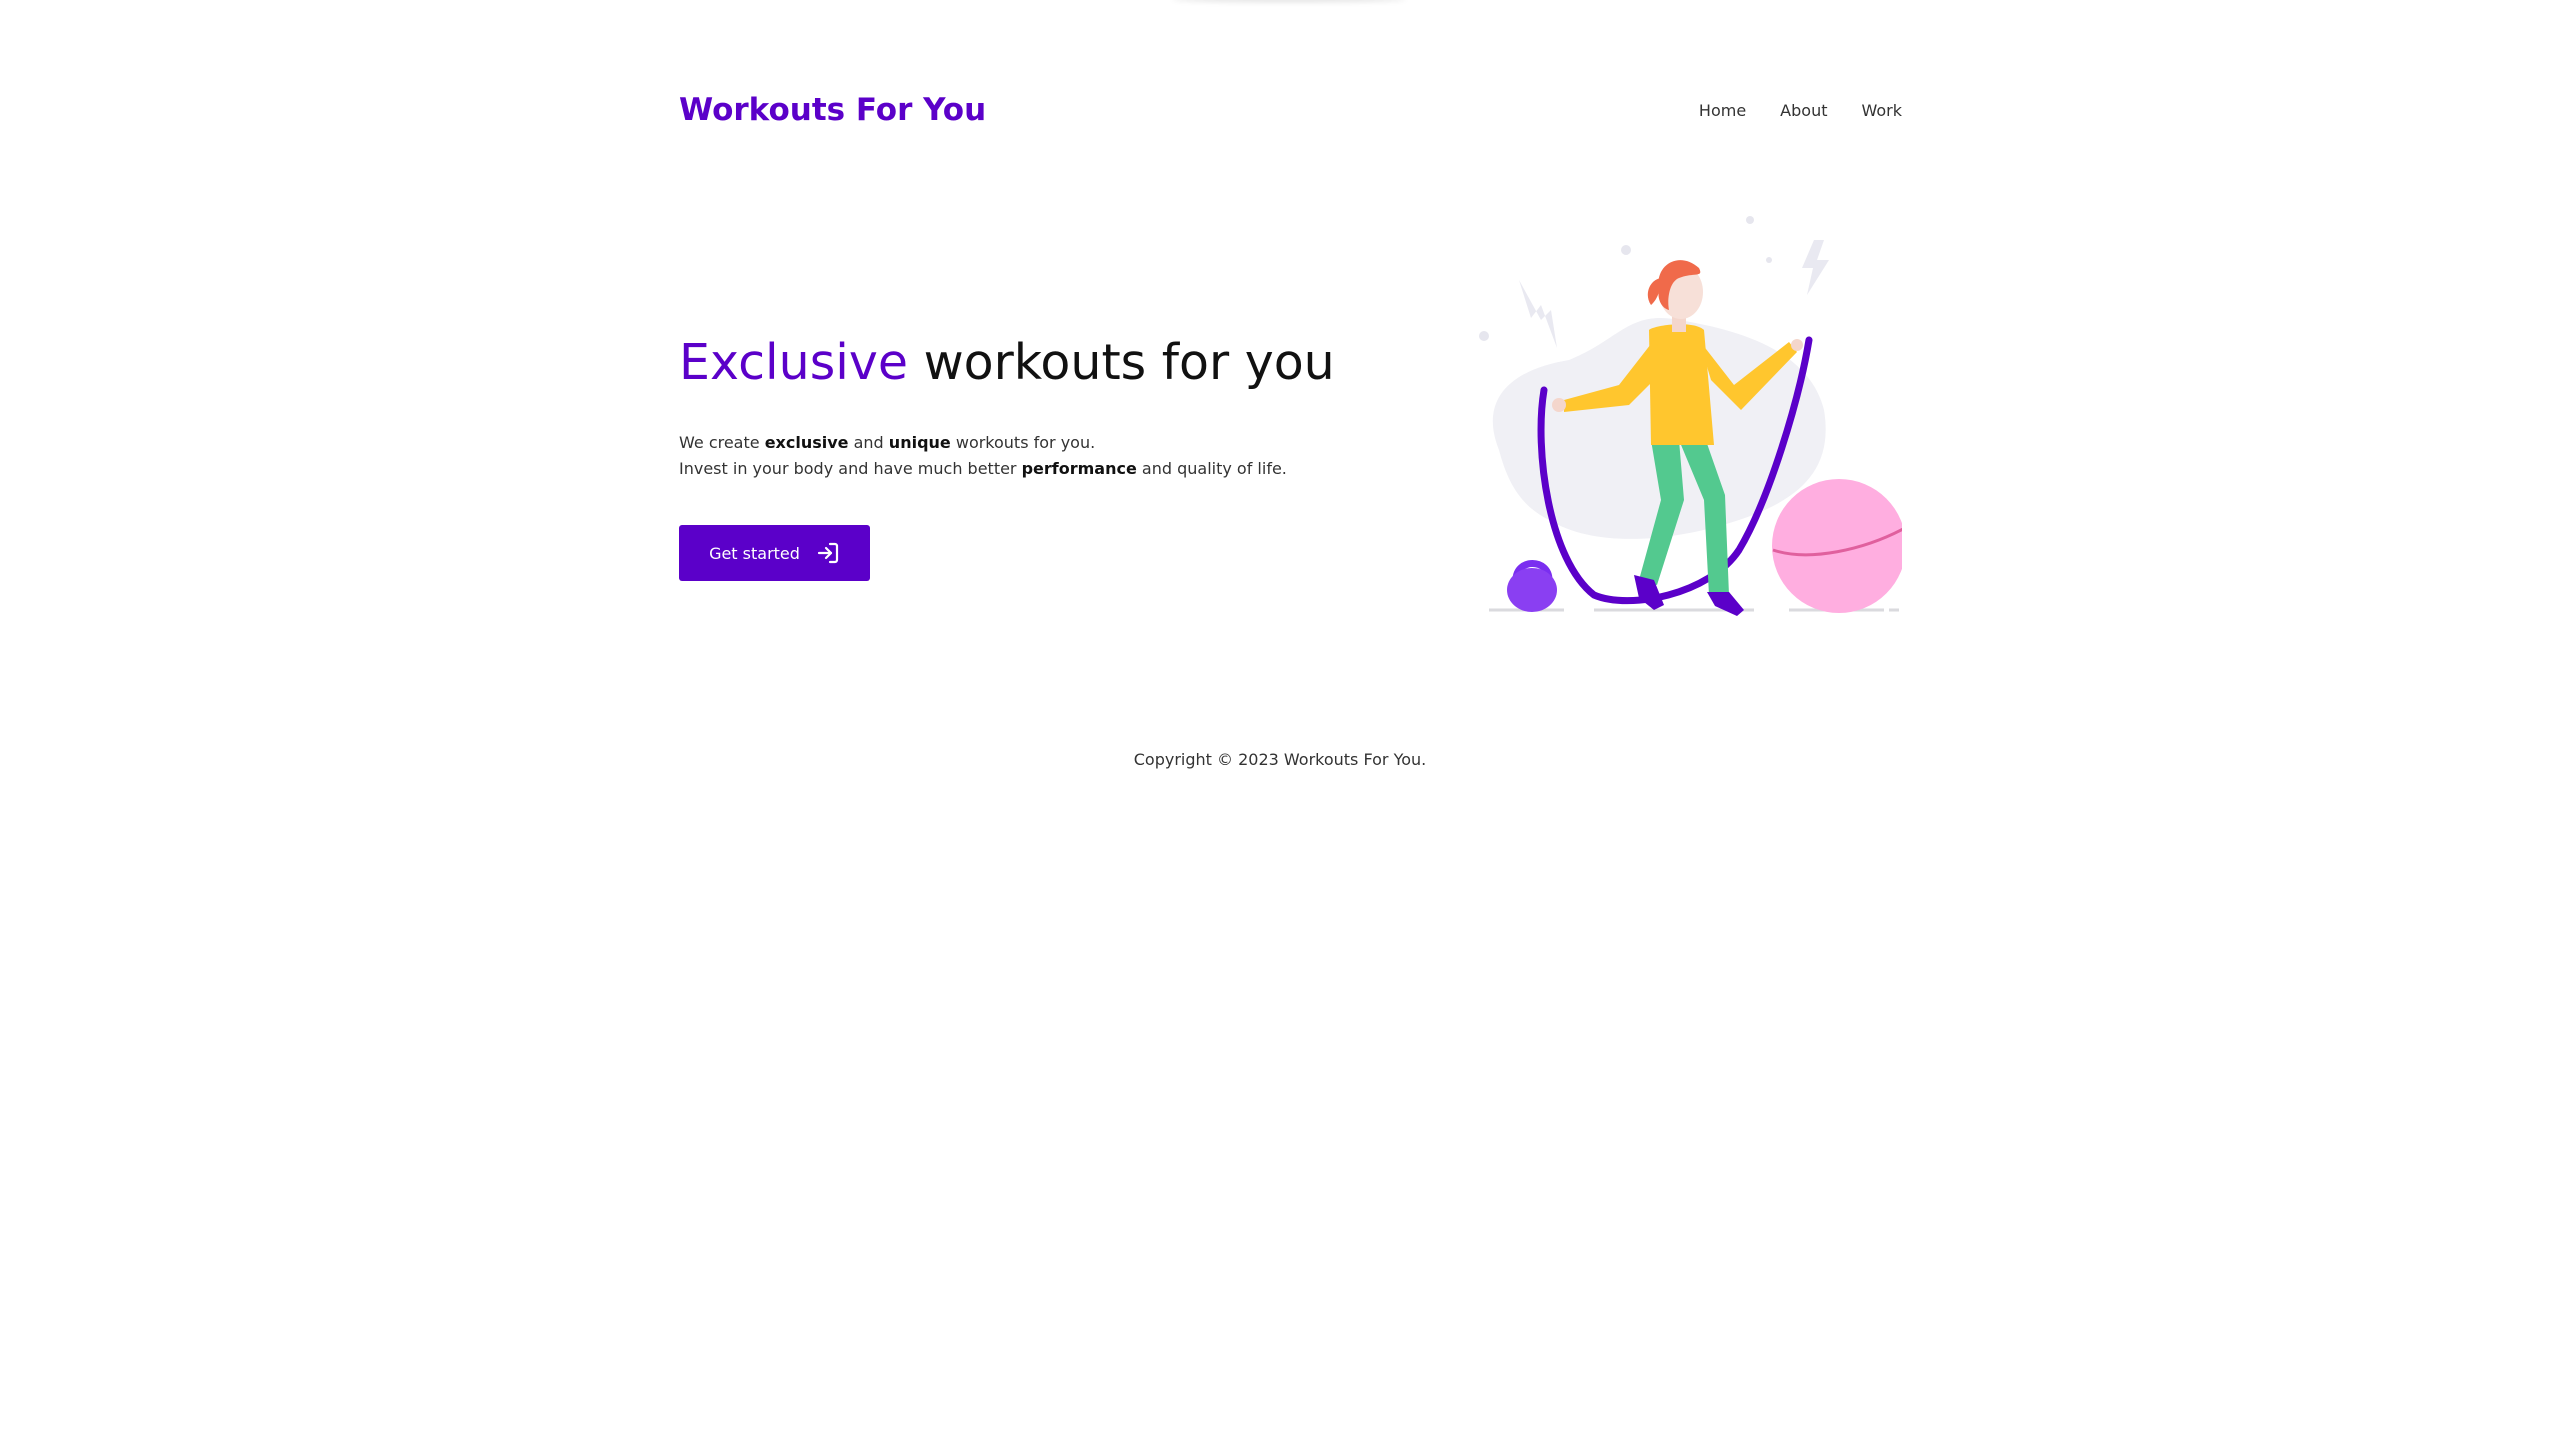 The width and height of the screenshot is (2560, 1440). What do you see at coordinates (722, 442) in the screenshot?
I see `hero-desc-text: We create` at bounding box center [722, 442].